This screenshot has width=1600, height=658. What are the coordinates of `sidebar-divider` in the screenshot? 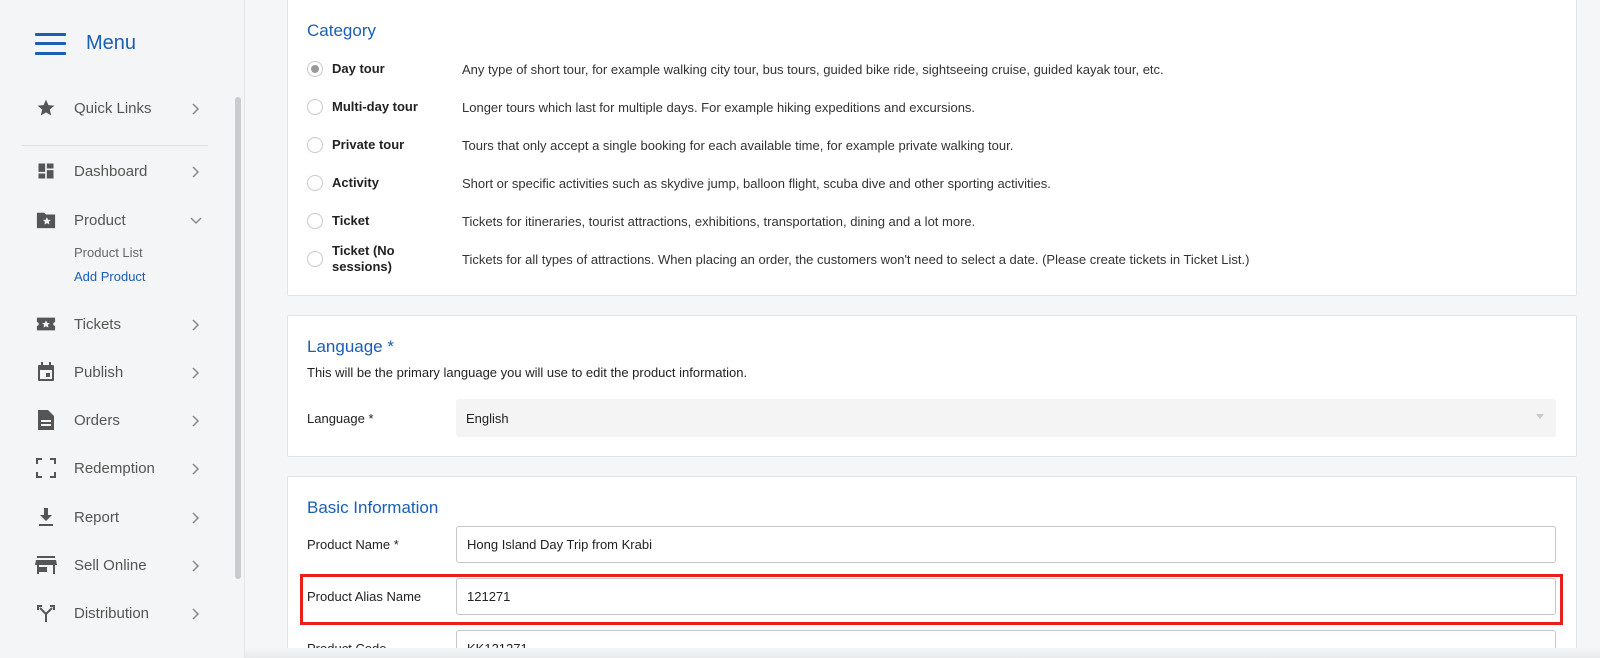 It's located at (115, 145).